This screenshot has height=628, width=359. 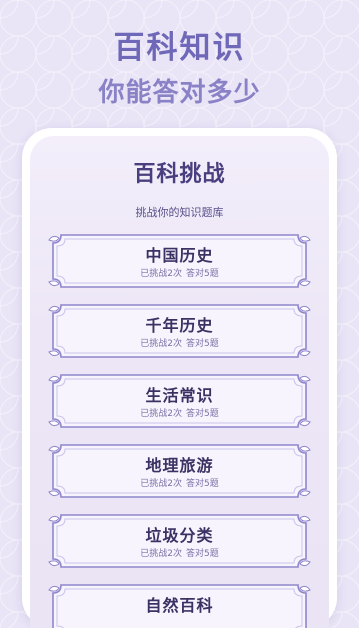 I want to click on category-card-nature: 自然百科, so click(x=179, y=605).